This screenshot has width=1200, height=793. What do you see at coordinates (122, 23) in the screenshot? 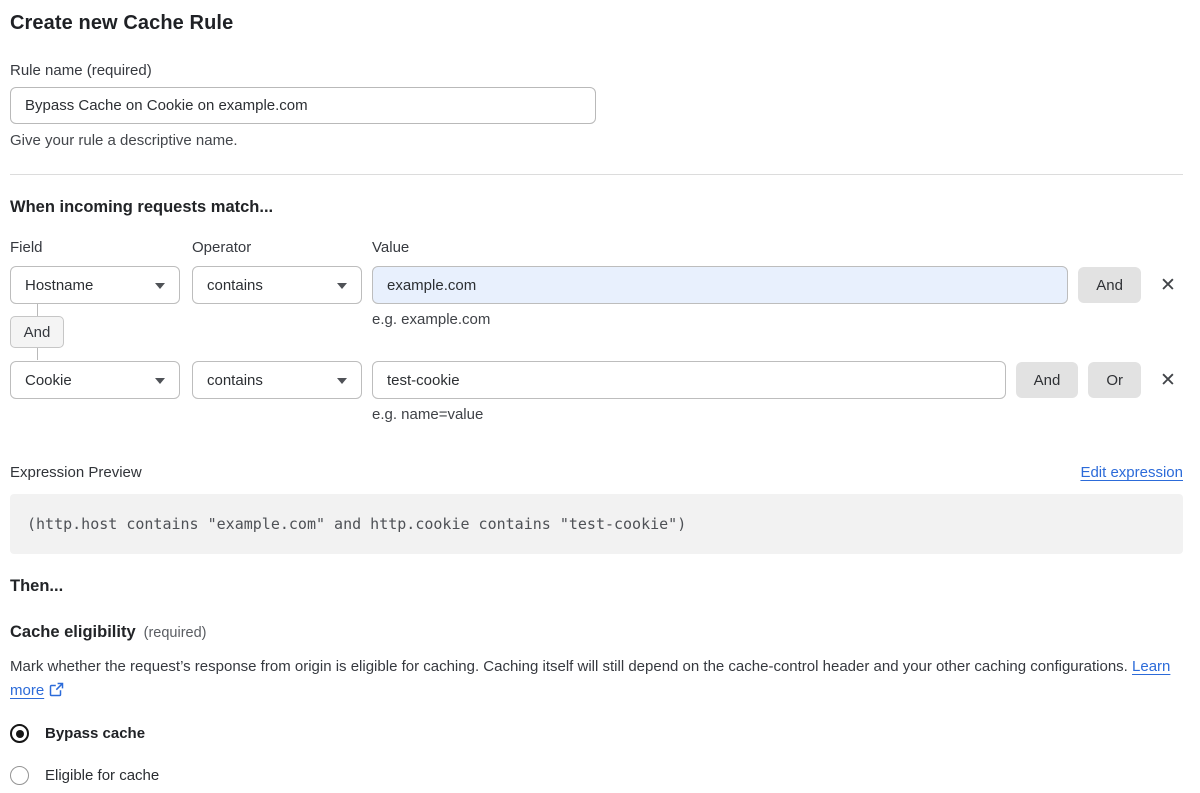
I see `page-title: Create new Cache Rule` at bounding box center [122, 23].